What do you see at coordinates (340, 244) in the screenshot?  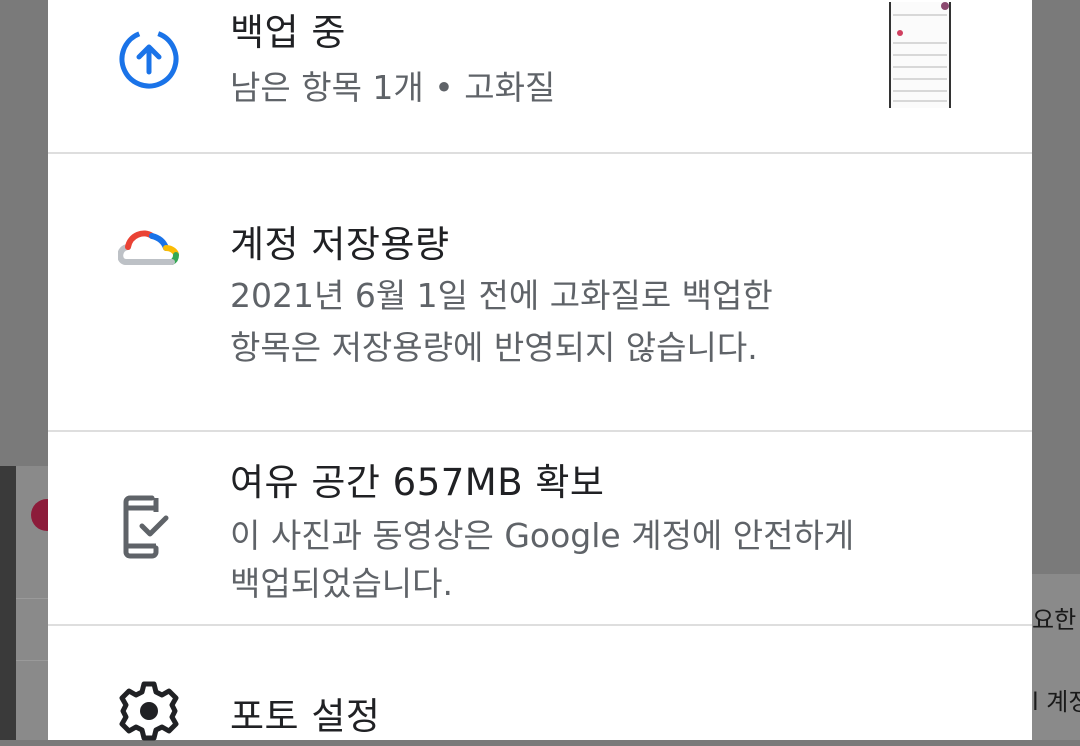 I see `account-storage-title: 계정 저장용량` at bounding box center [340, 244].